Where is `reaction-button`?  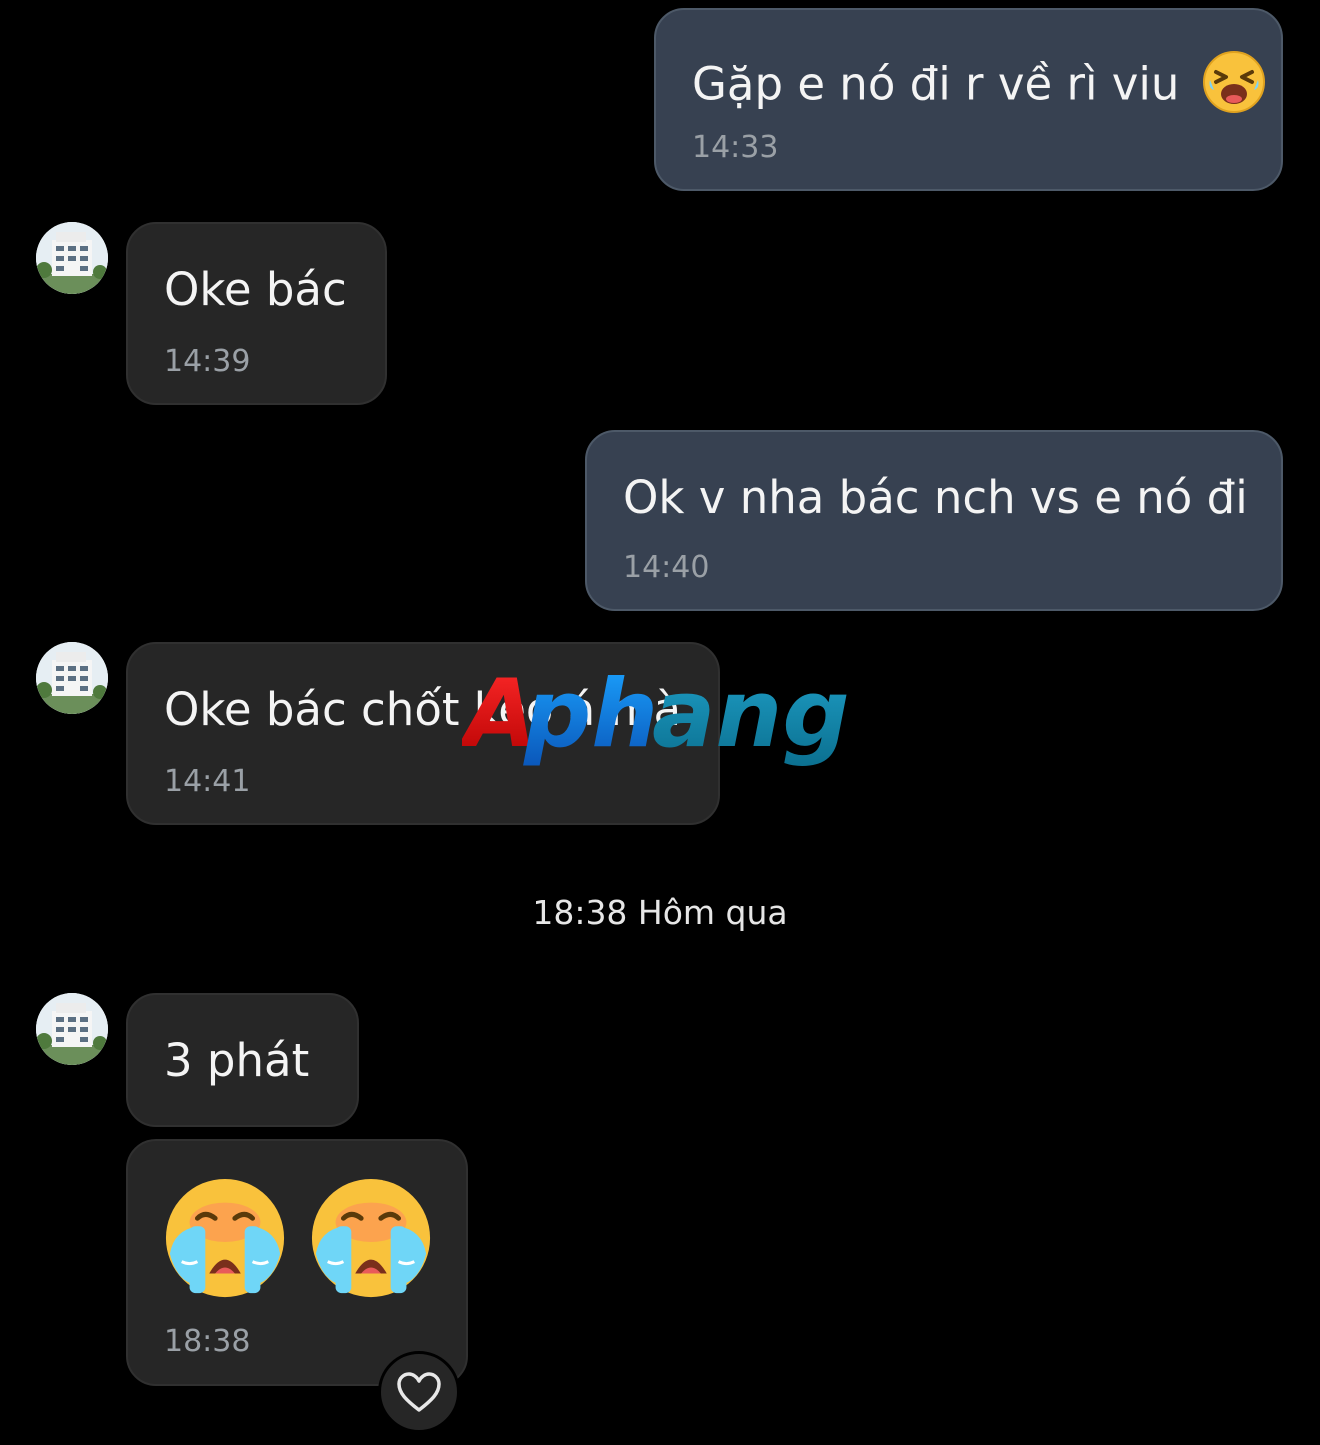
reaction-button is located at coordinates (419, 1392).